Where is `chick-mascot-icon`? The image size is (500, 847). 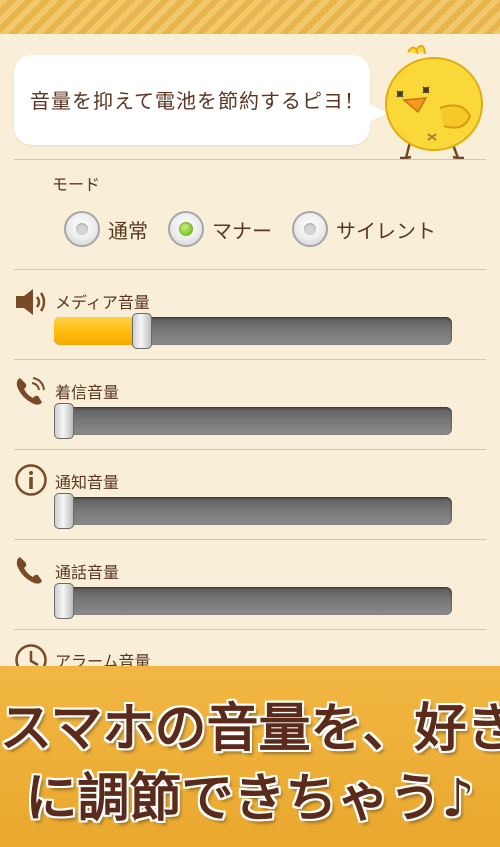 chick-mascot-icon is located at coordinates (434, 102).